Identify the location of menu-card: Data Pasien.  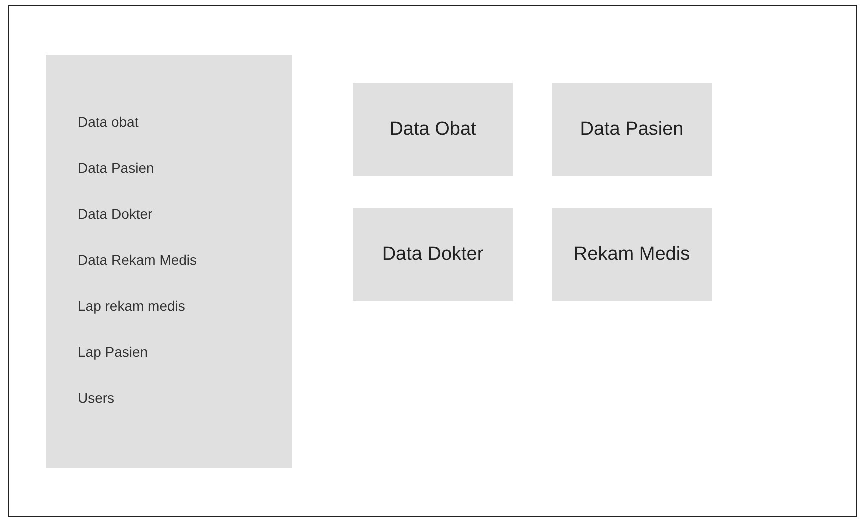
(632, 129).